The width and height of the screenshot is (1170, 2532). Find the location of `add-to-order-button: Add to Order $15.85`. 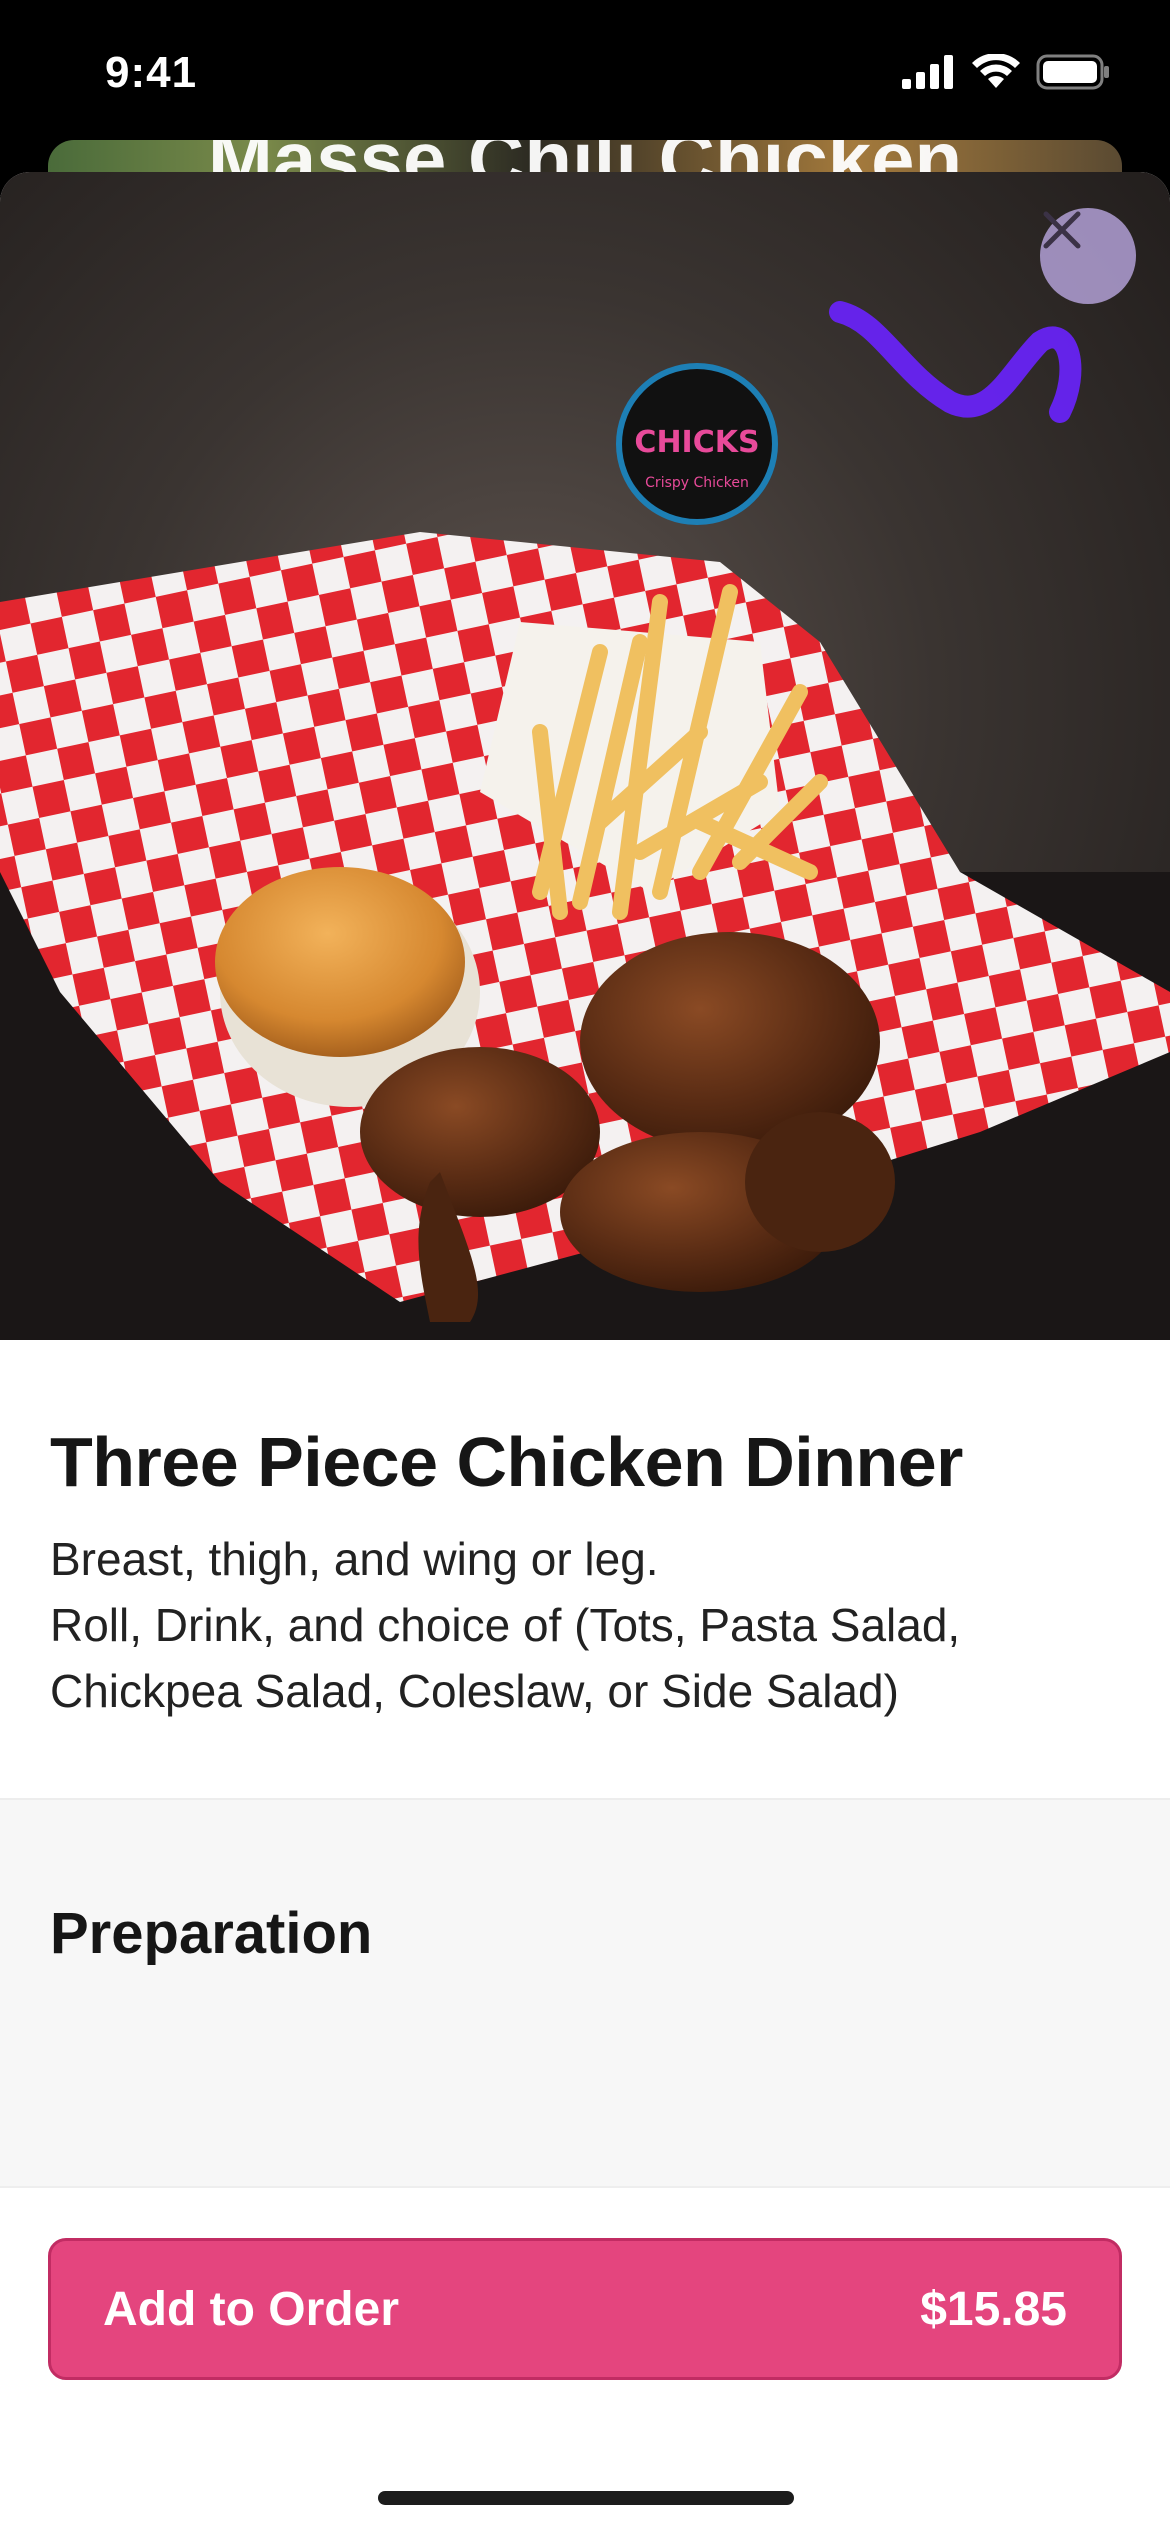

add-to-order-button: Add to Order $15.85 is located at coordinates (585, 2309).